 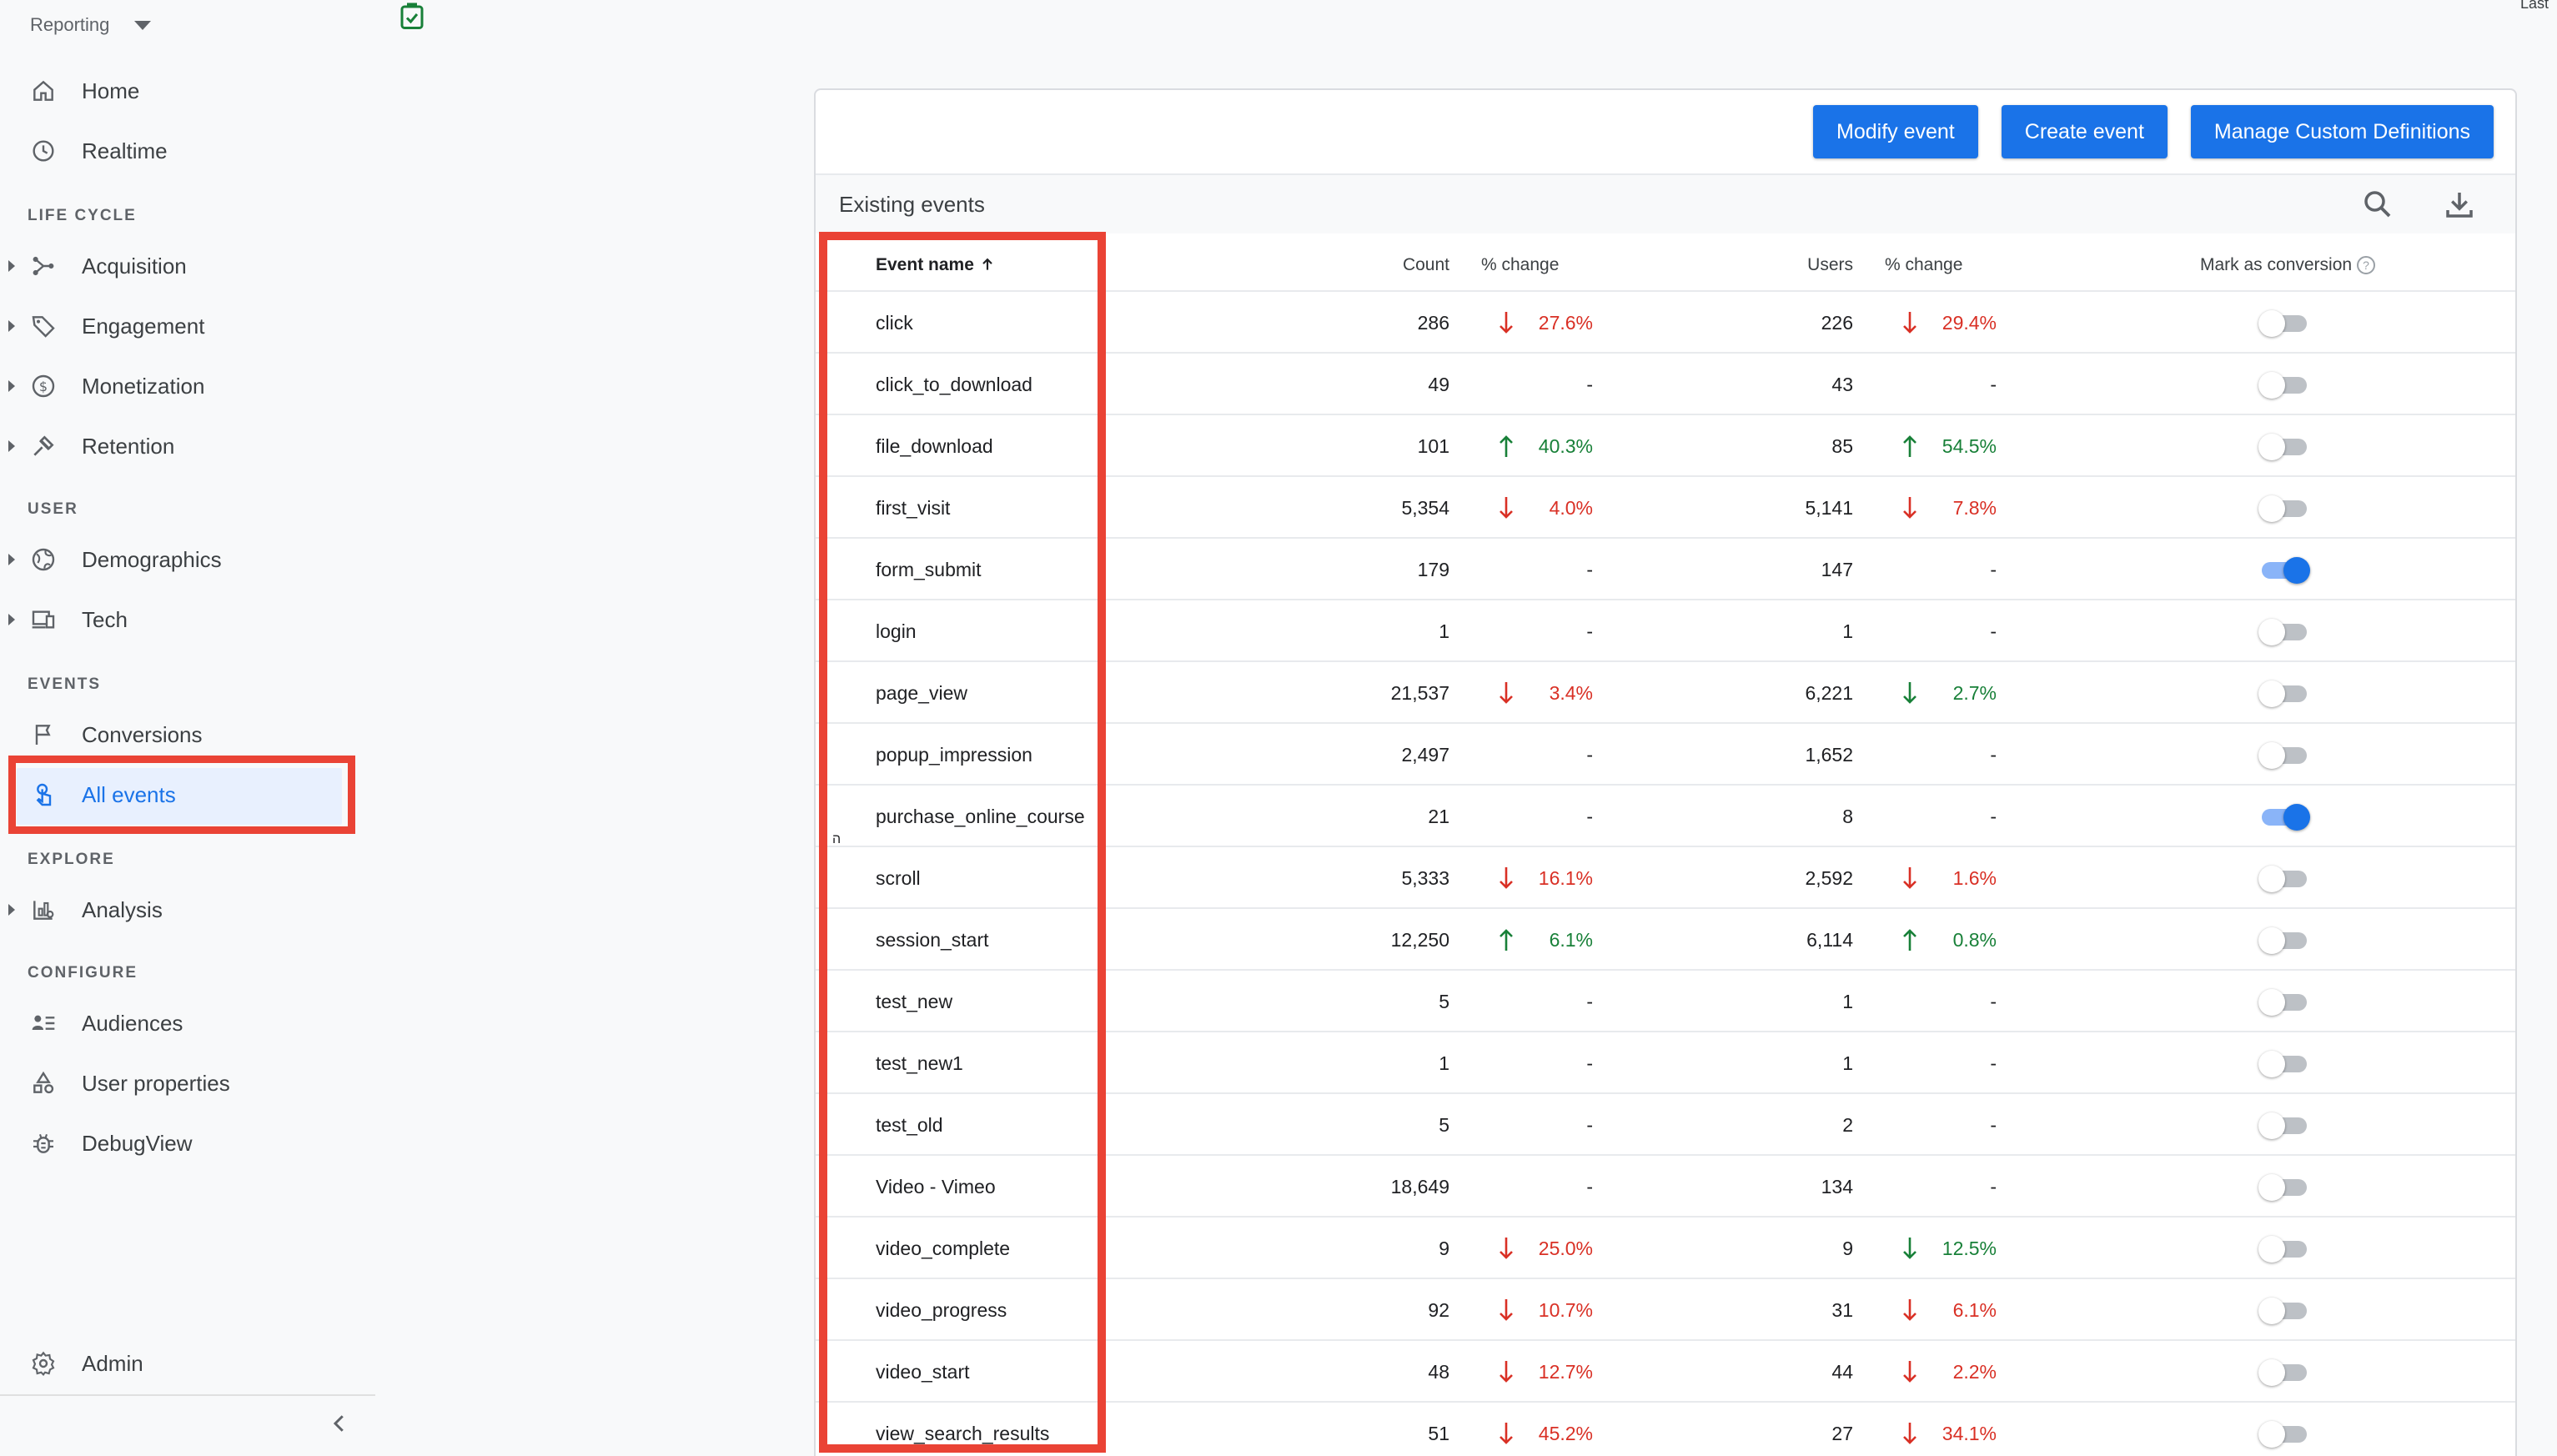 What do you see at coordinates (1438, 384) in the screenshot?
I see `event-count: 49` at bounding box center [1438, 384].